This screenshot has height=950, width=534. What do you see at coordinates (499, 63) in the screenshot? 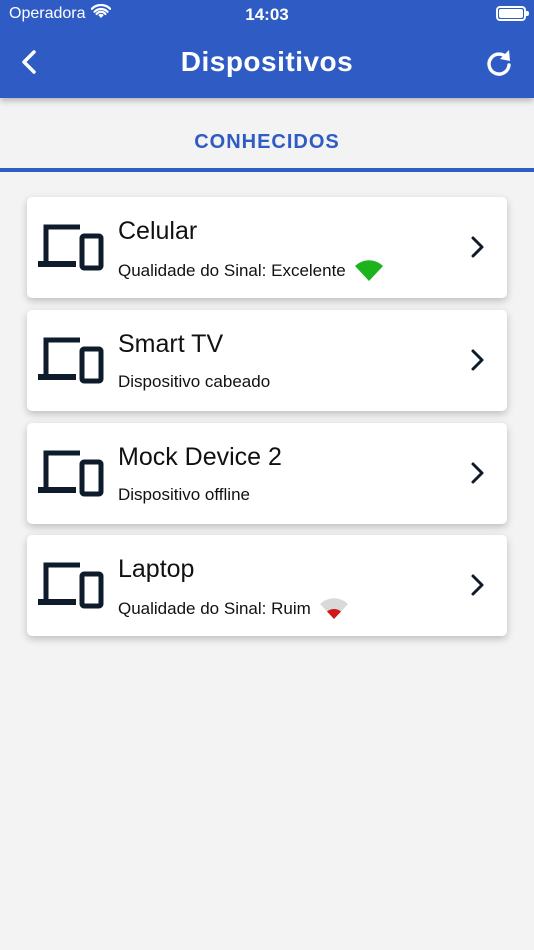
I see `refresh-button` at bounding box center [499, 63].